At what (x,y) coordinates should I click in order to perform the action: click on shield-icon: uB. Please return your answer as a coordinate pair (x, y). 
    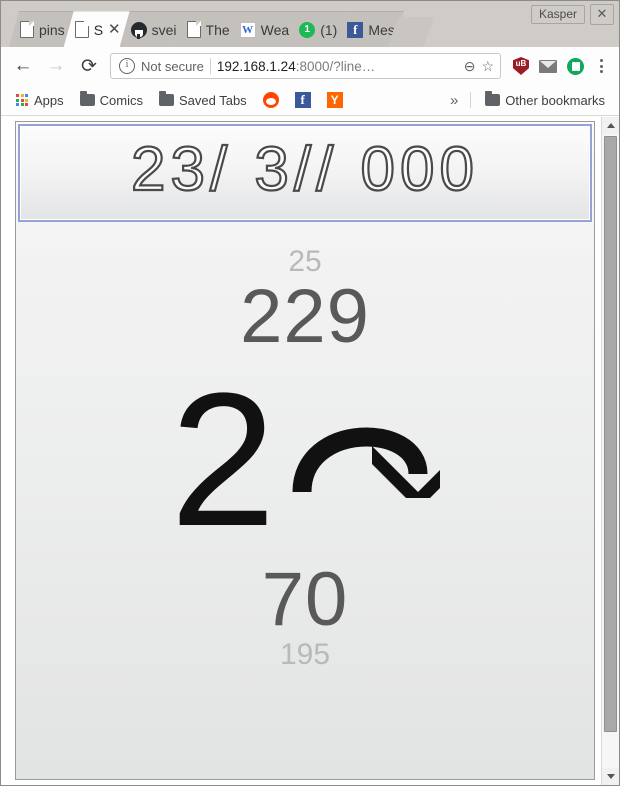
    Looking at the image, I should click on (521, 66).